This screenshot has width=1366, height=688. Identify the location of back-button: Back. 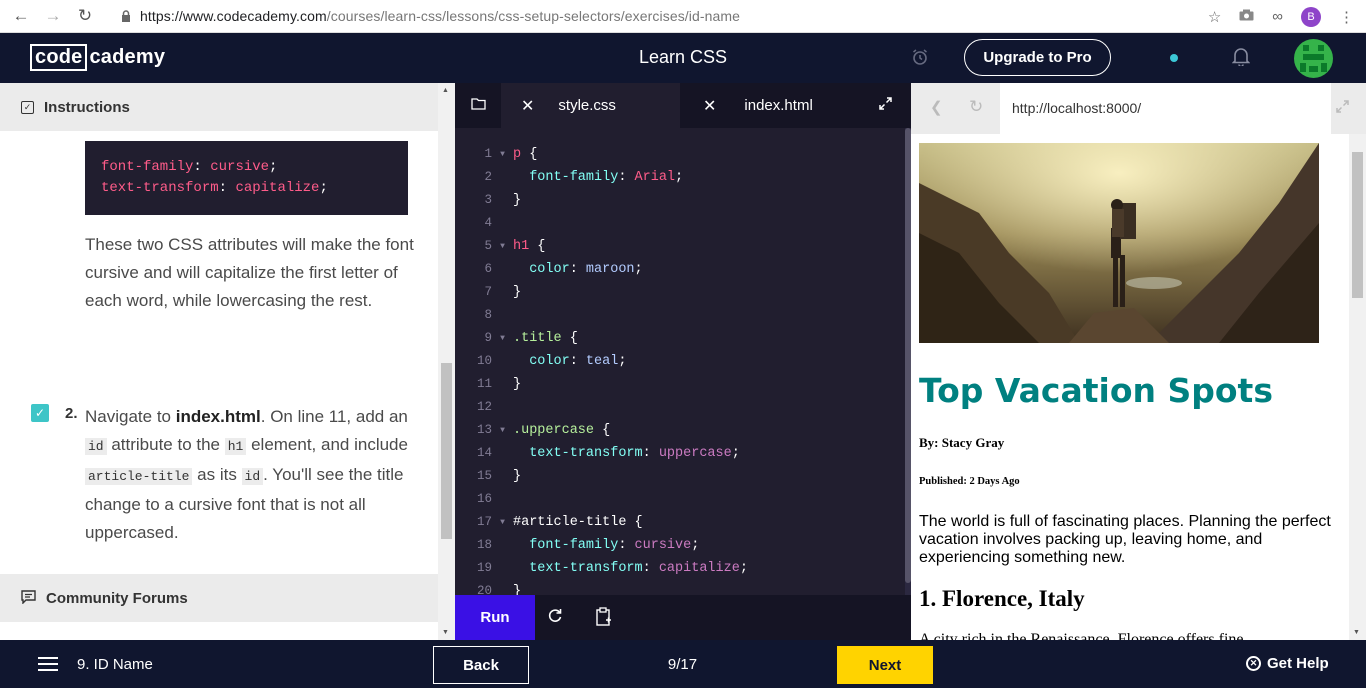
(481, 665).